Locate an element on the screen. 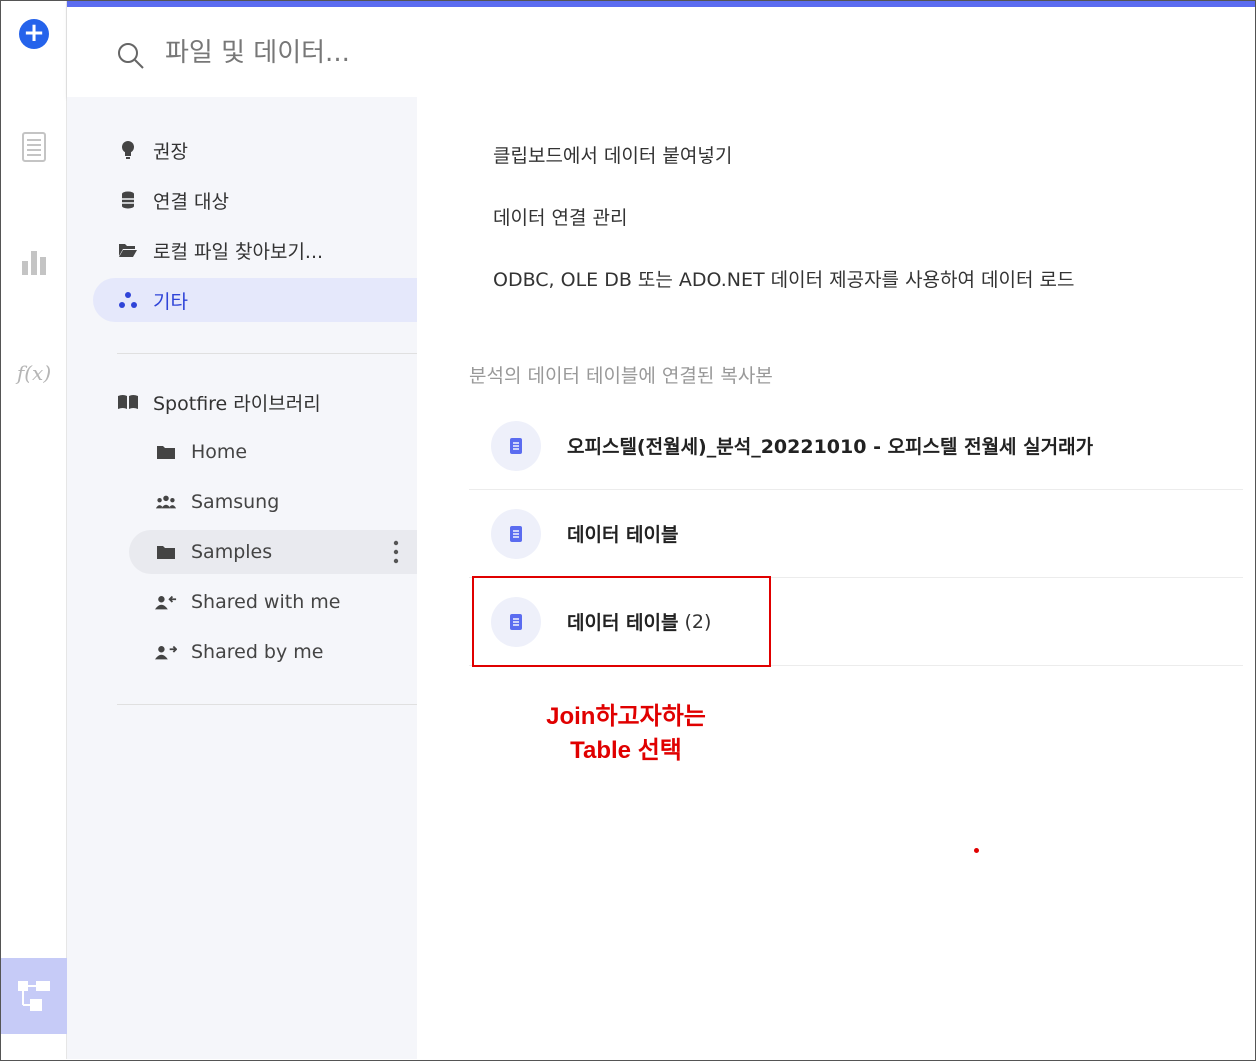 The image size is (1256, 1061). cursor-dot is located at coordinates (976, 850).